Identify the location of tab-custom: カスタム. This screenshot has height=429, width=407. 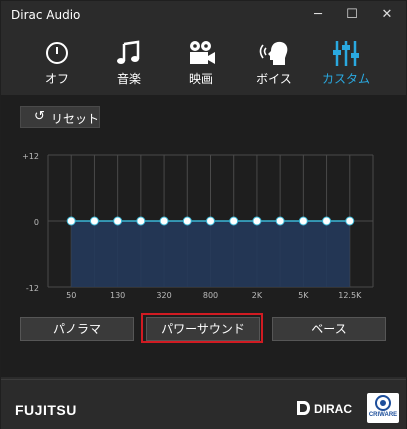
(346, 60).